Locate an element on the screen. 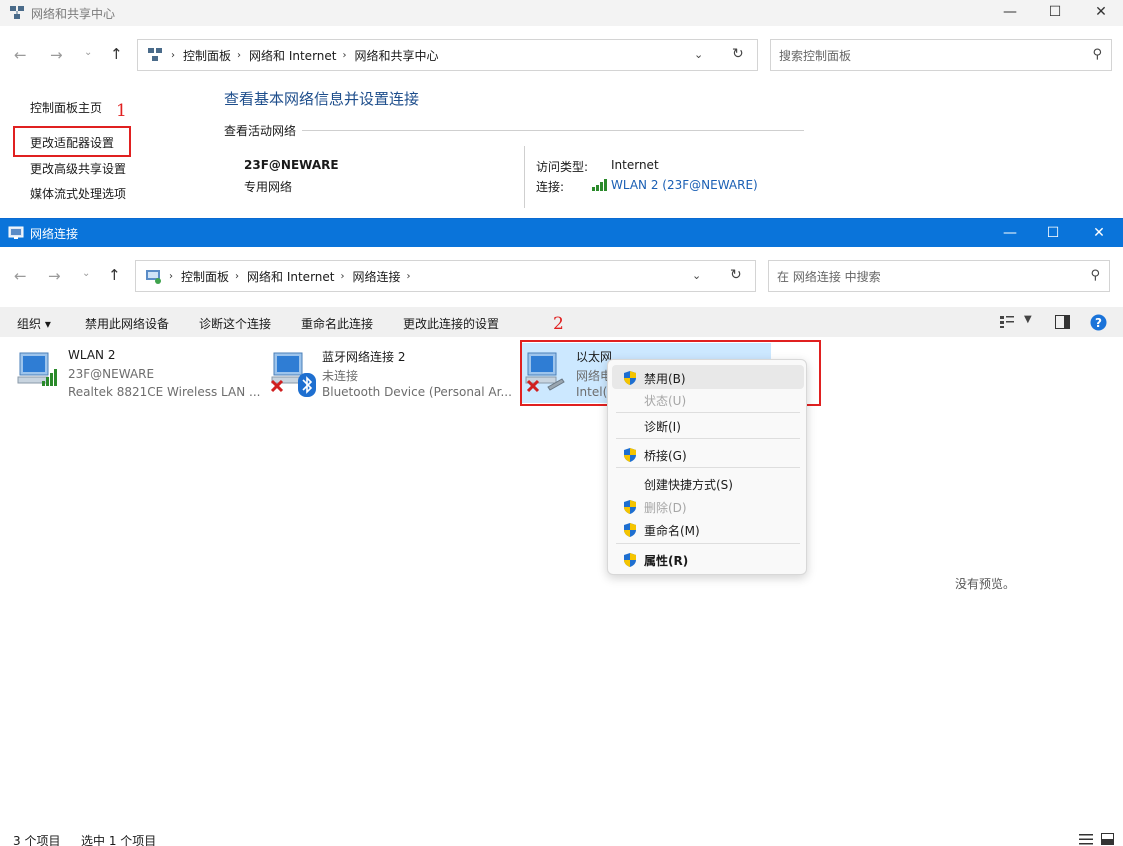  address-bar: › 控制面板 › 网络和 Internet › 网络和共享中心 ⌄ ↻ is located at coordinates (447, 55).